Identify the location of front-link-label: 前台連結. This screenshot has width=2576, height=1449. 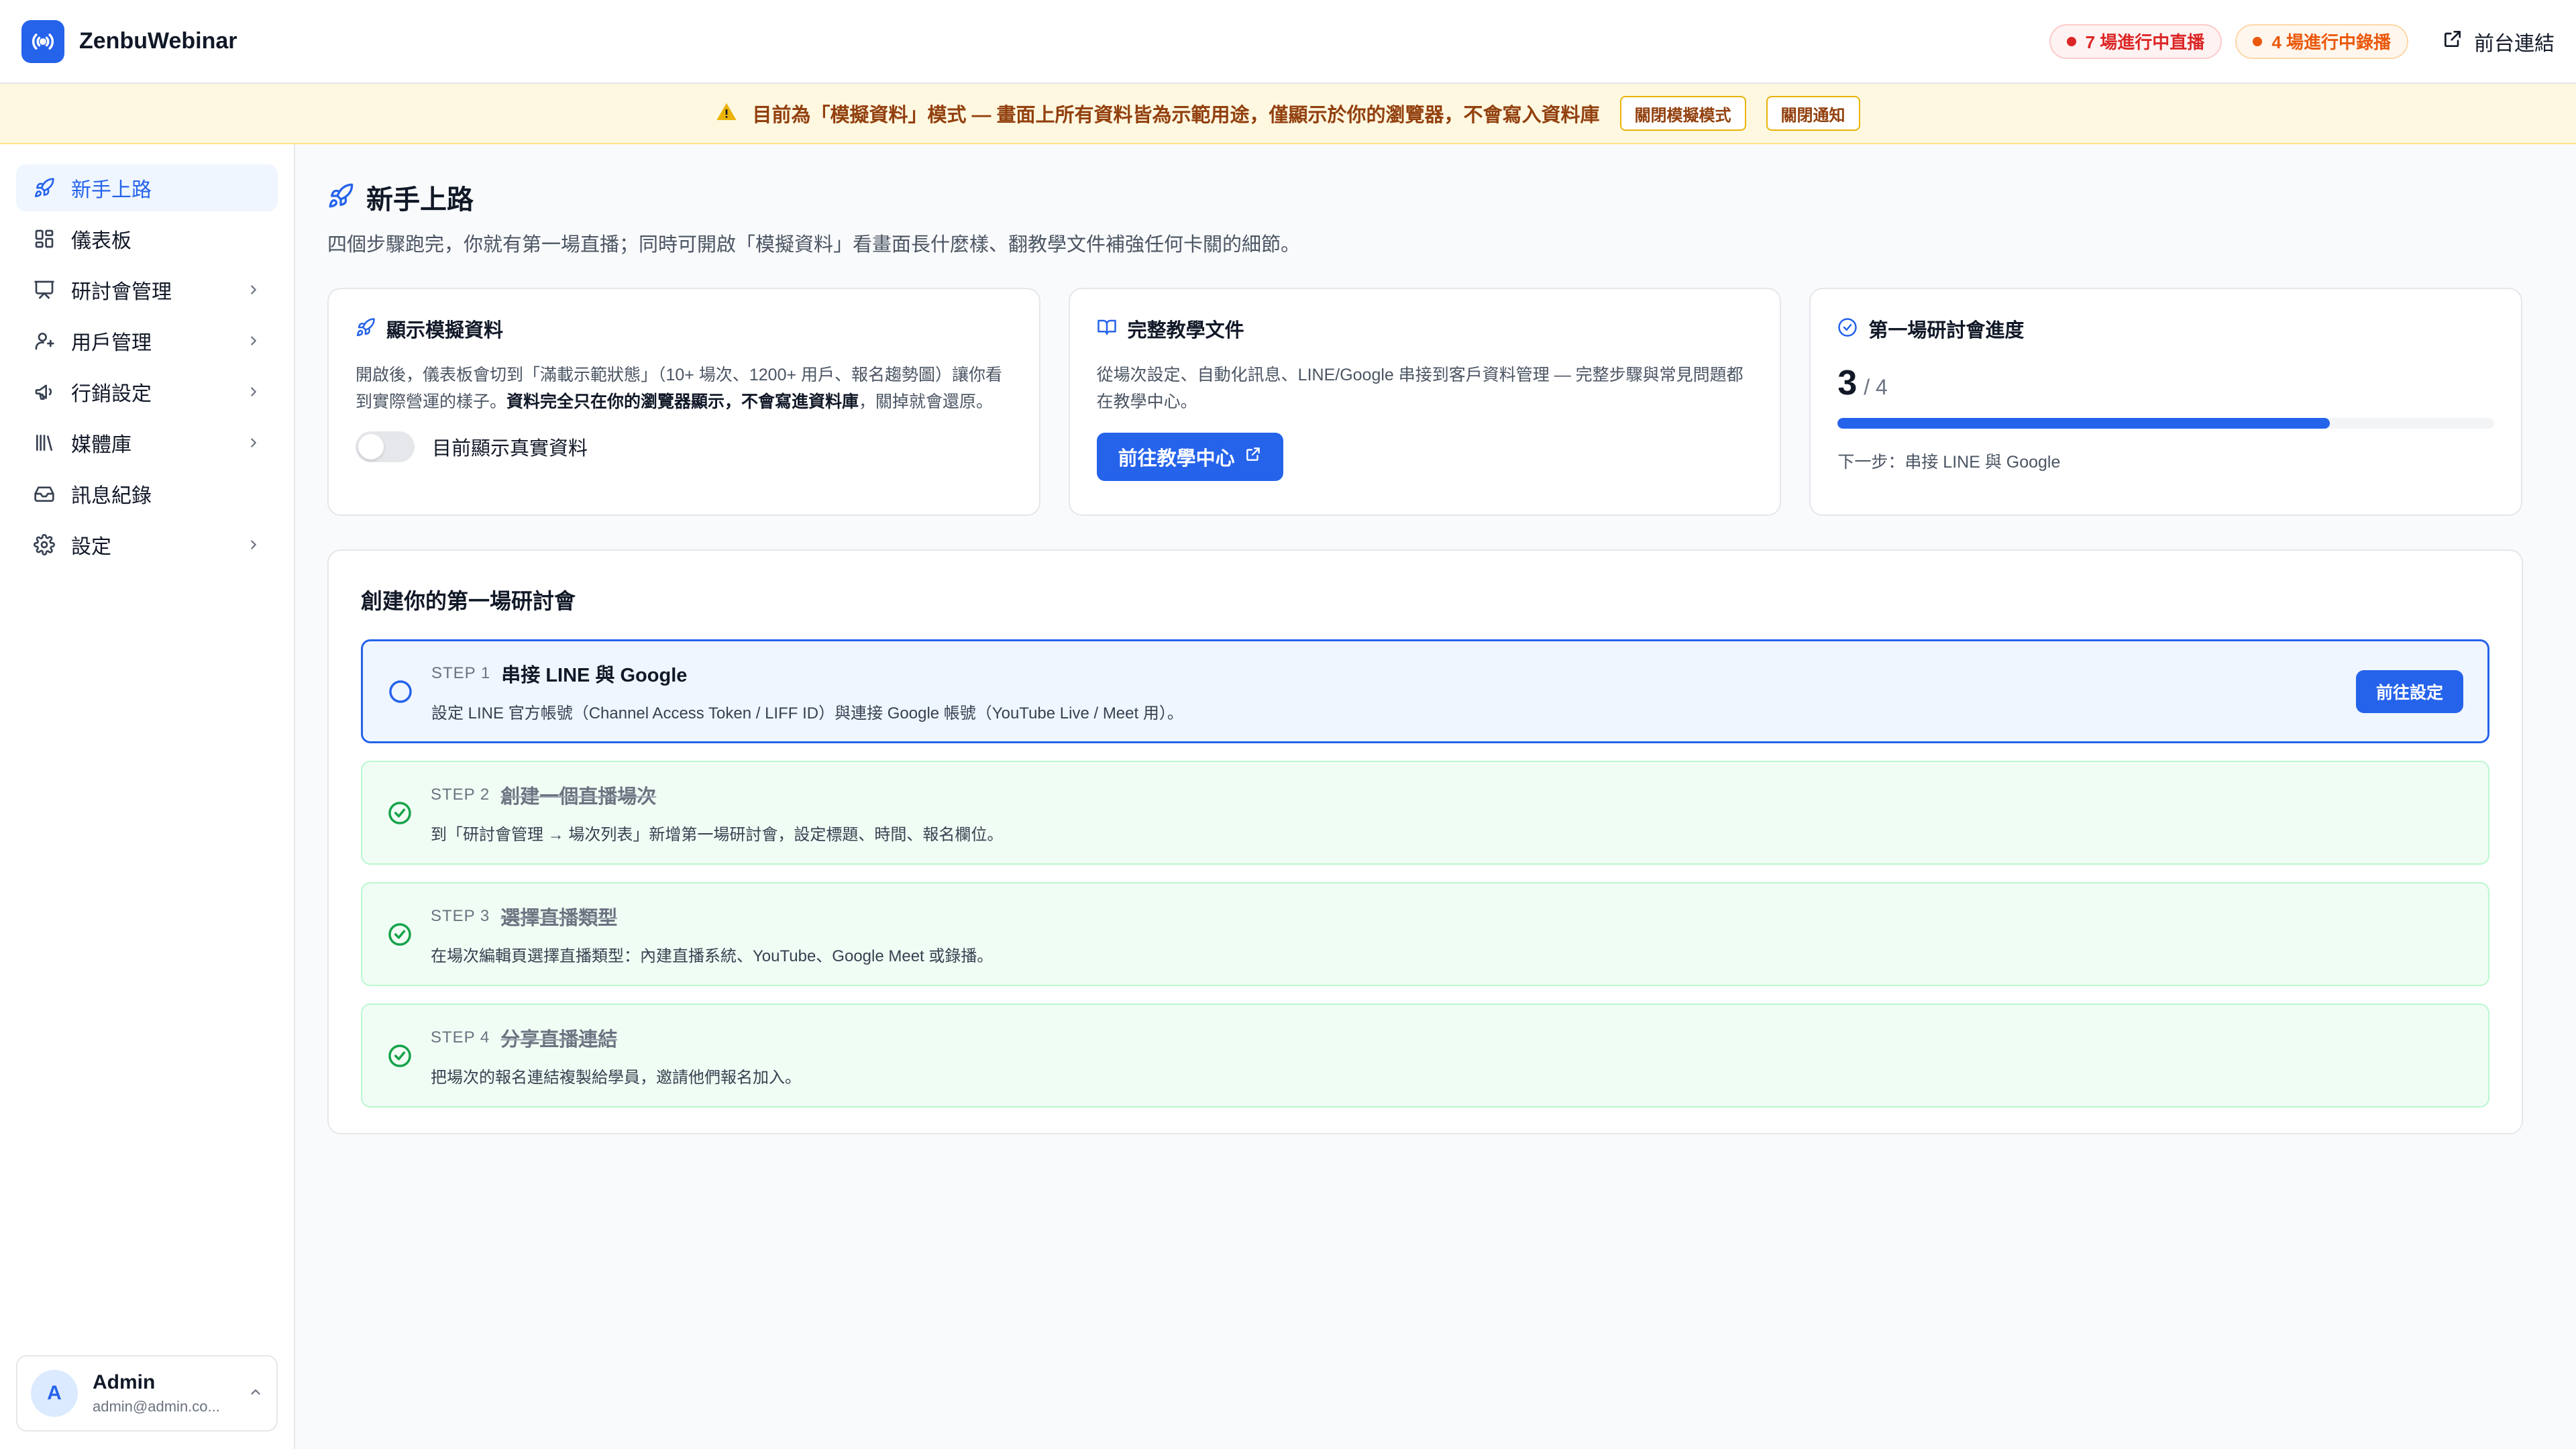
(2514, 43).